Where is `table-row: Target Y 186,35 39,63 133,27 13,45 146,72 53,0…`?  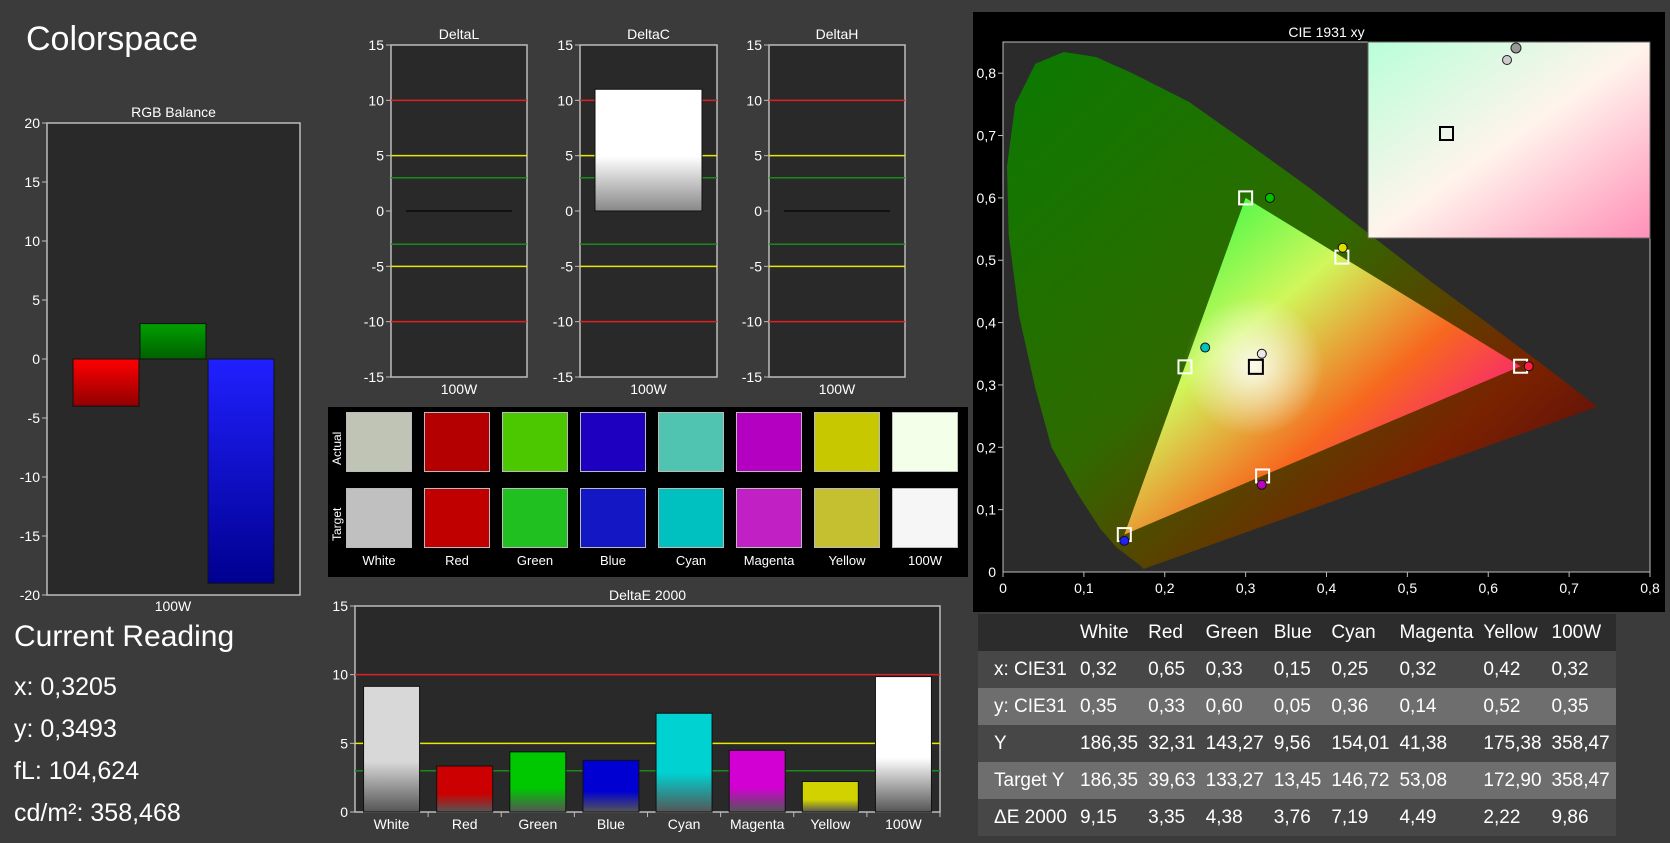
table-row: Target Y 186,35 39,63 133,27 13,45 146,72 53,0… is located at coordinates (1297, 780).